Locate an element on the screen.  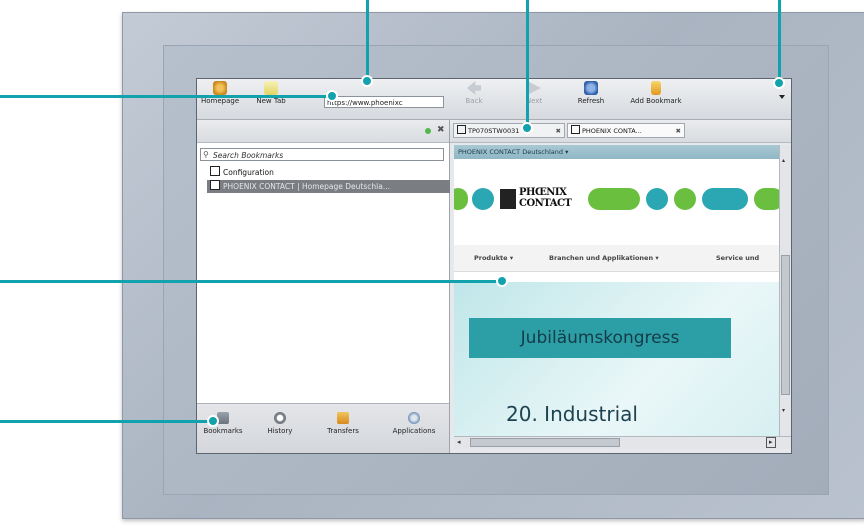
dropdown-icon: ▾ is located at coordinates (567, 152).